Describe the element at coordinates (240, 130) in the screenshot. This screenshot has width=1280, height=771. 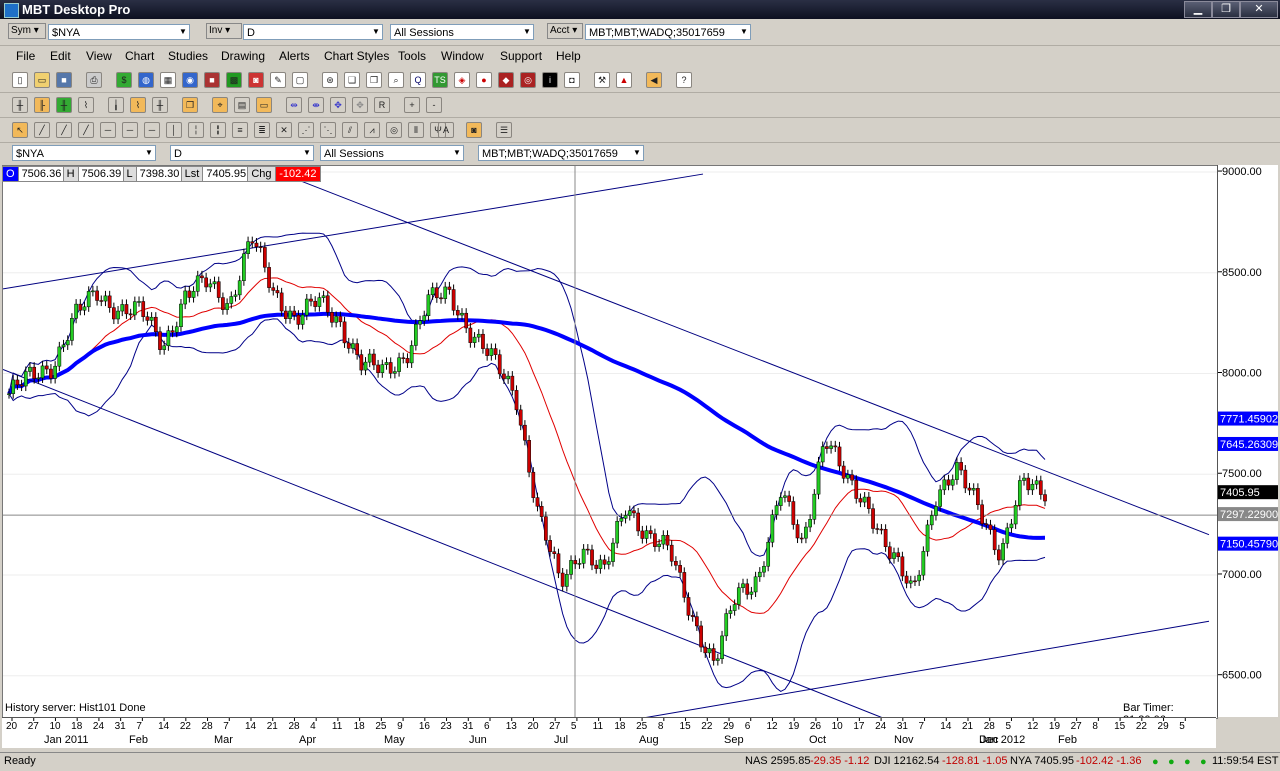
I see `fib-icon: ≡` at that location.